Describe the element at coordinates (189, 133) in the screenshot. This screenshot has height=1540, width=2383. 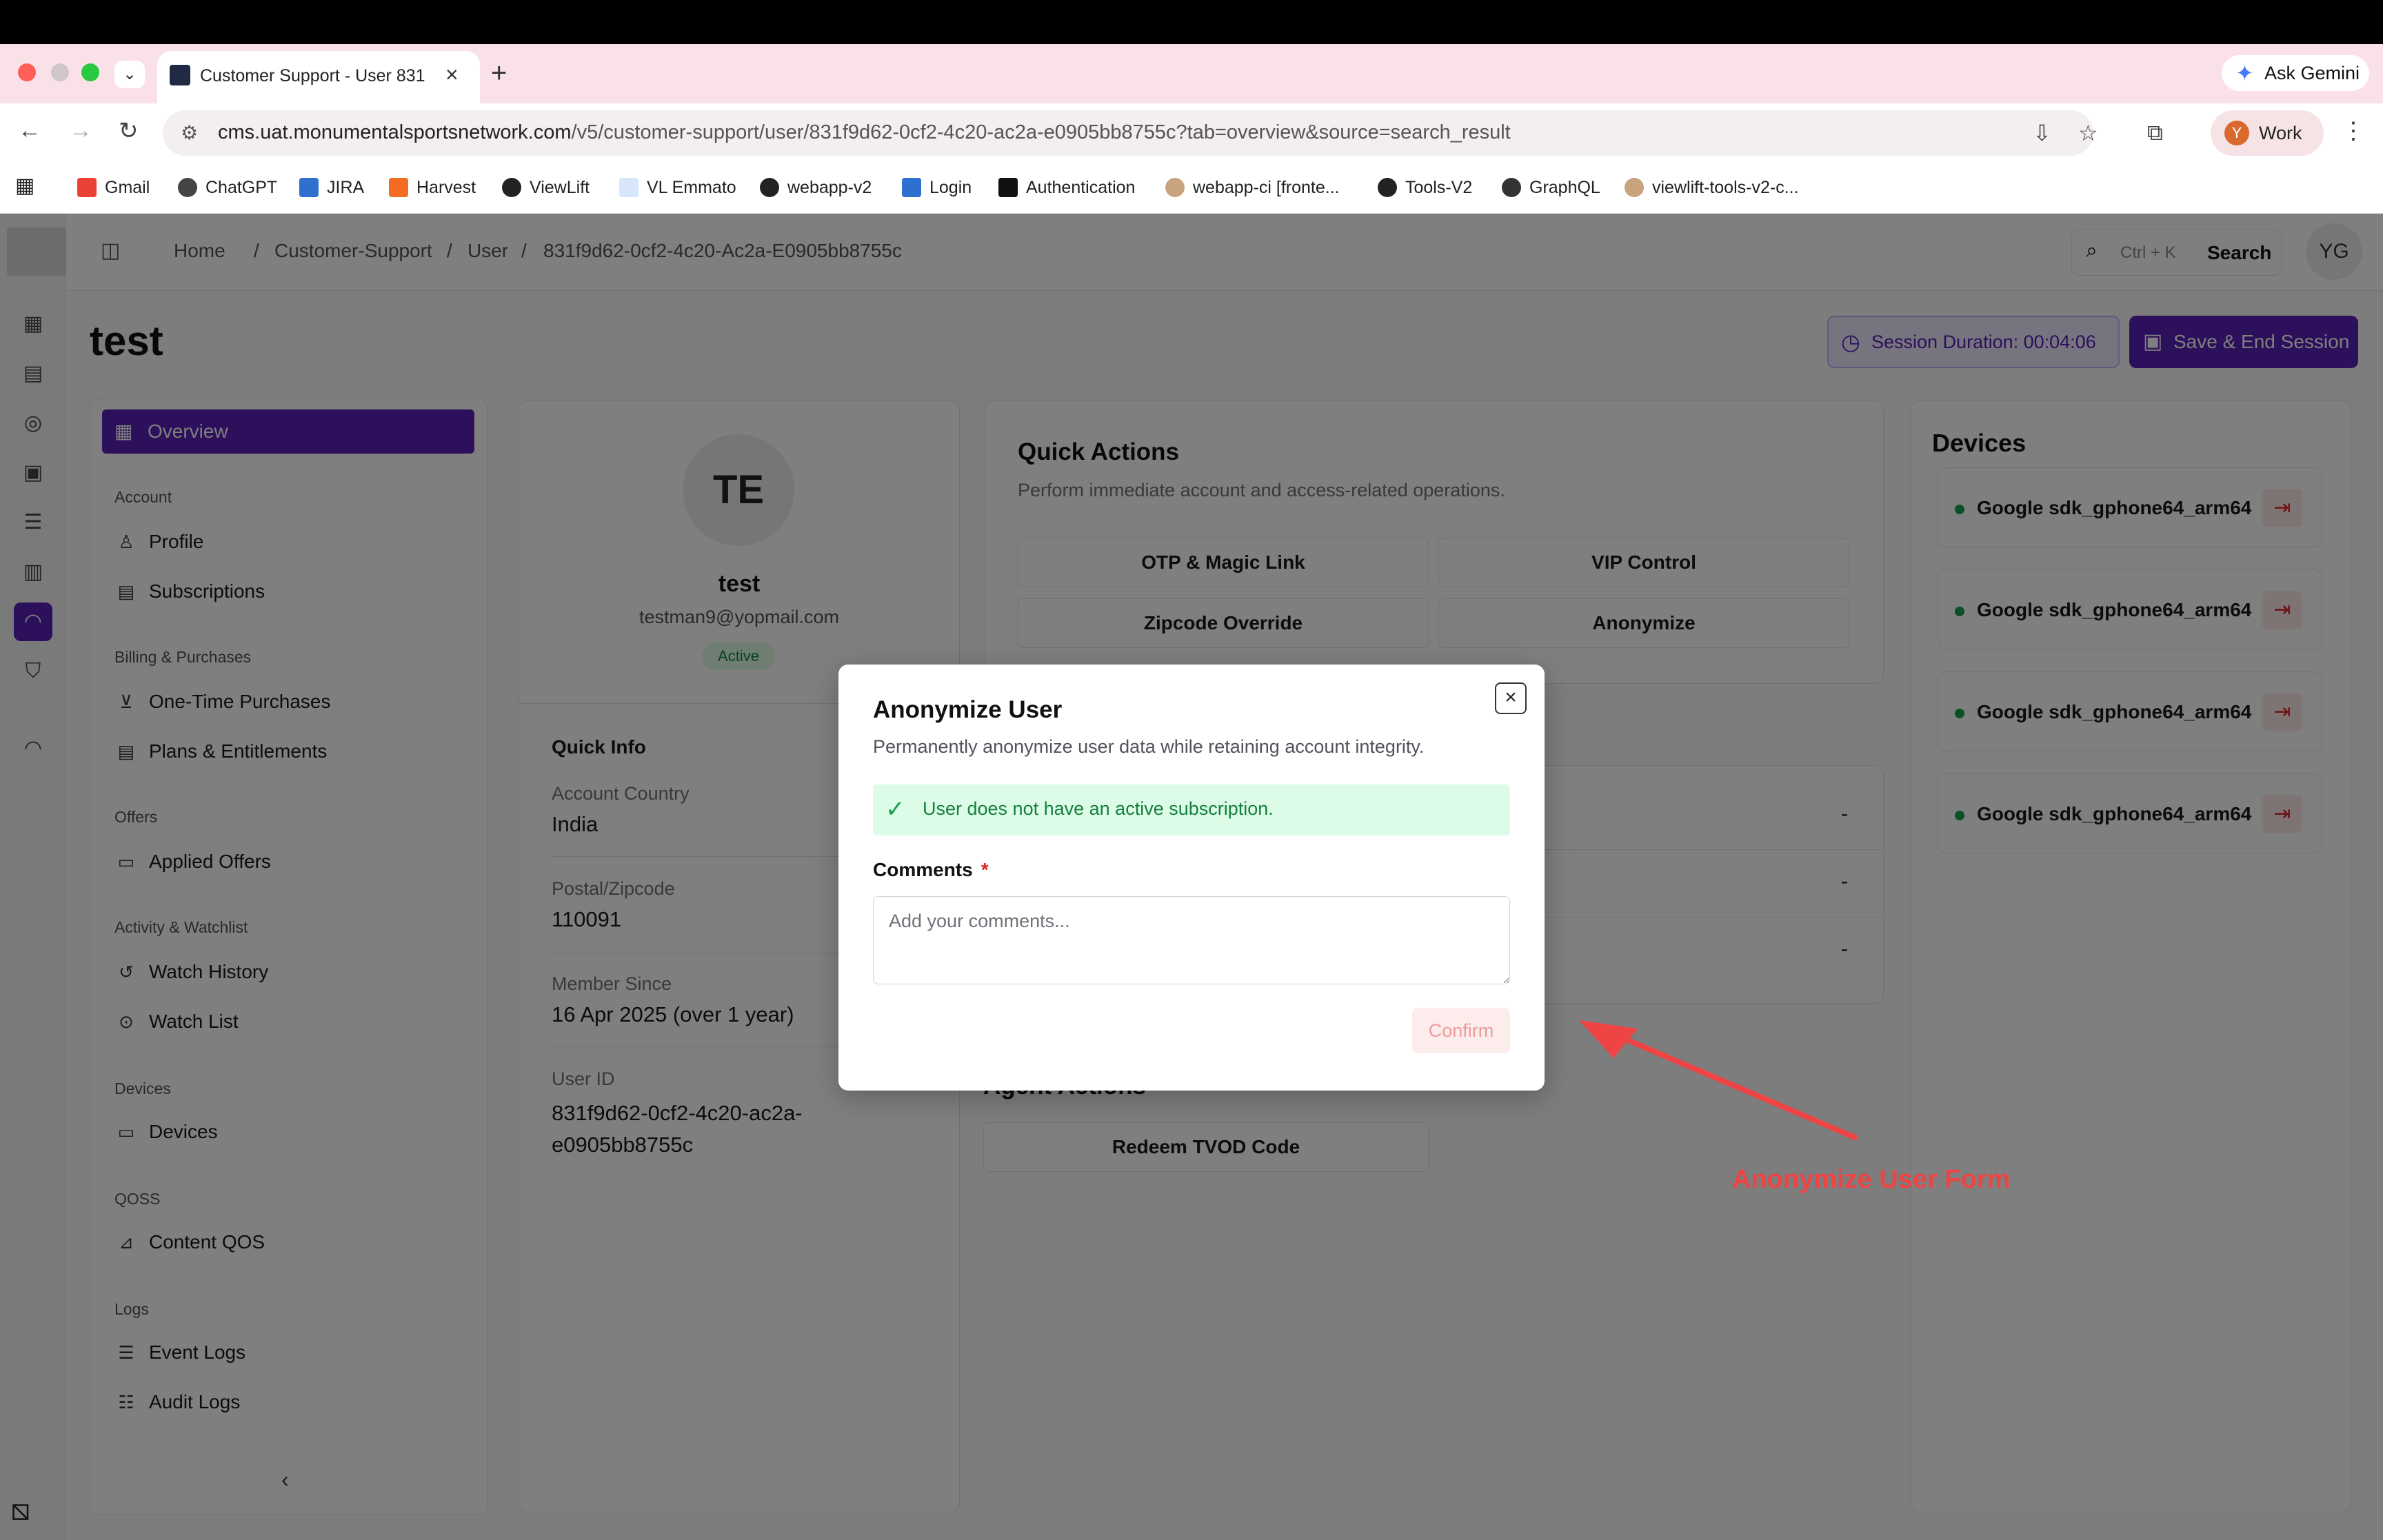
I see `site-info-icon: ⚙` at that location.